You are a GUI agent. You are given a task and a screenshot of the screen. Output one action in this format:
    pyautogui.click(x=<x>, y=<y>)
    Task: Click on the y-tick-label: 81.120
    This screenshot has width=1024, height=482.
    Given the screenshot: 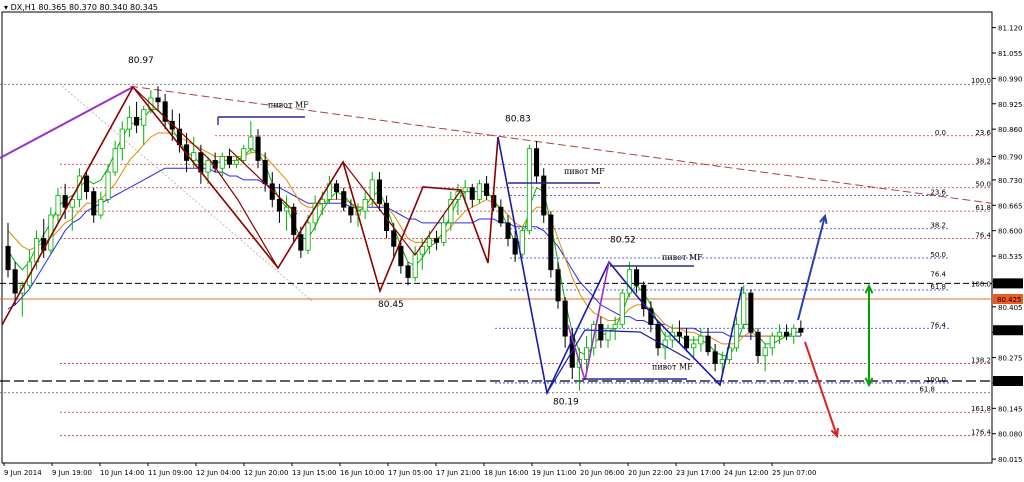 What is the action you would take?
    pyautogui.click(x=1010, y=29)
    